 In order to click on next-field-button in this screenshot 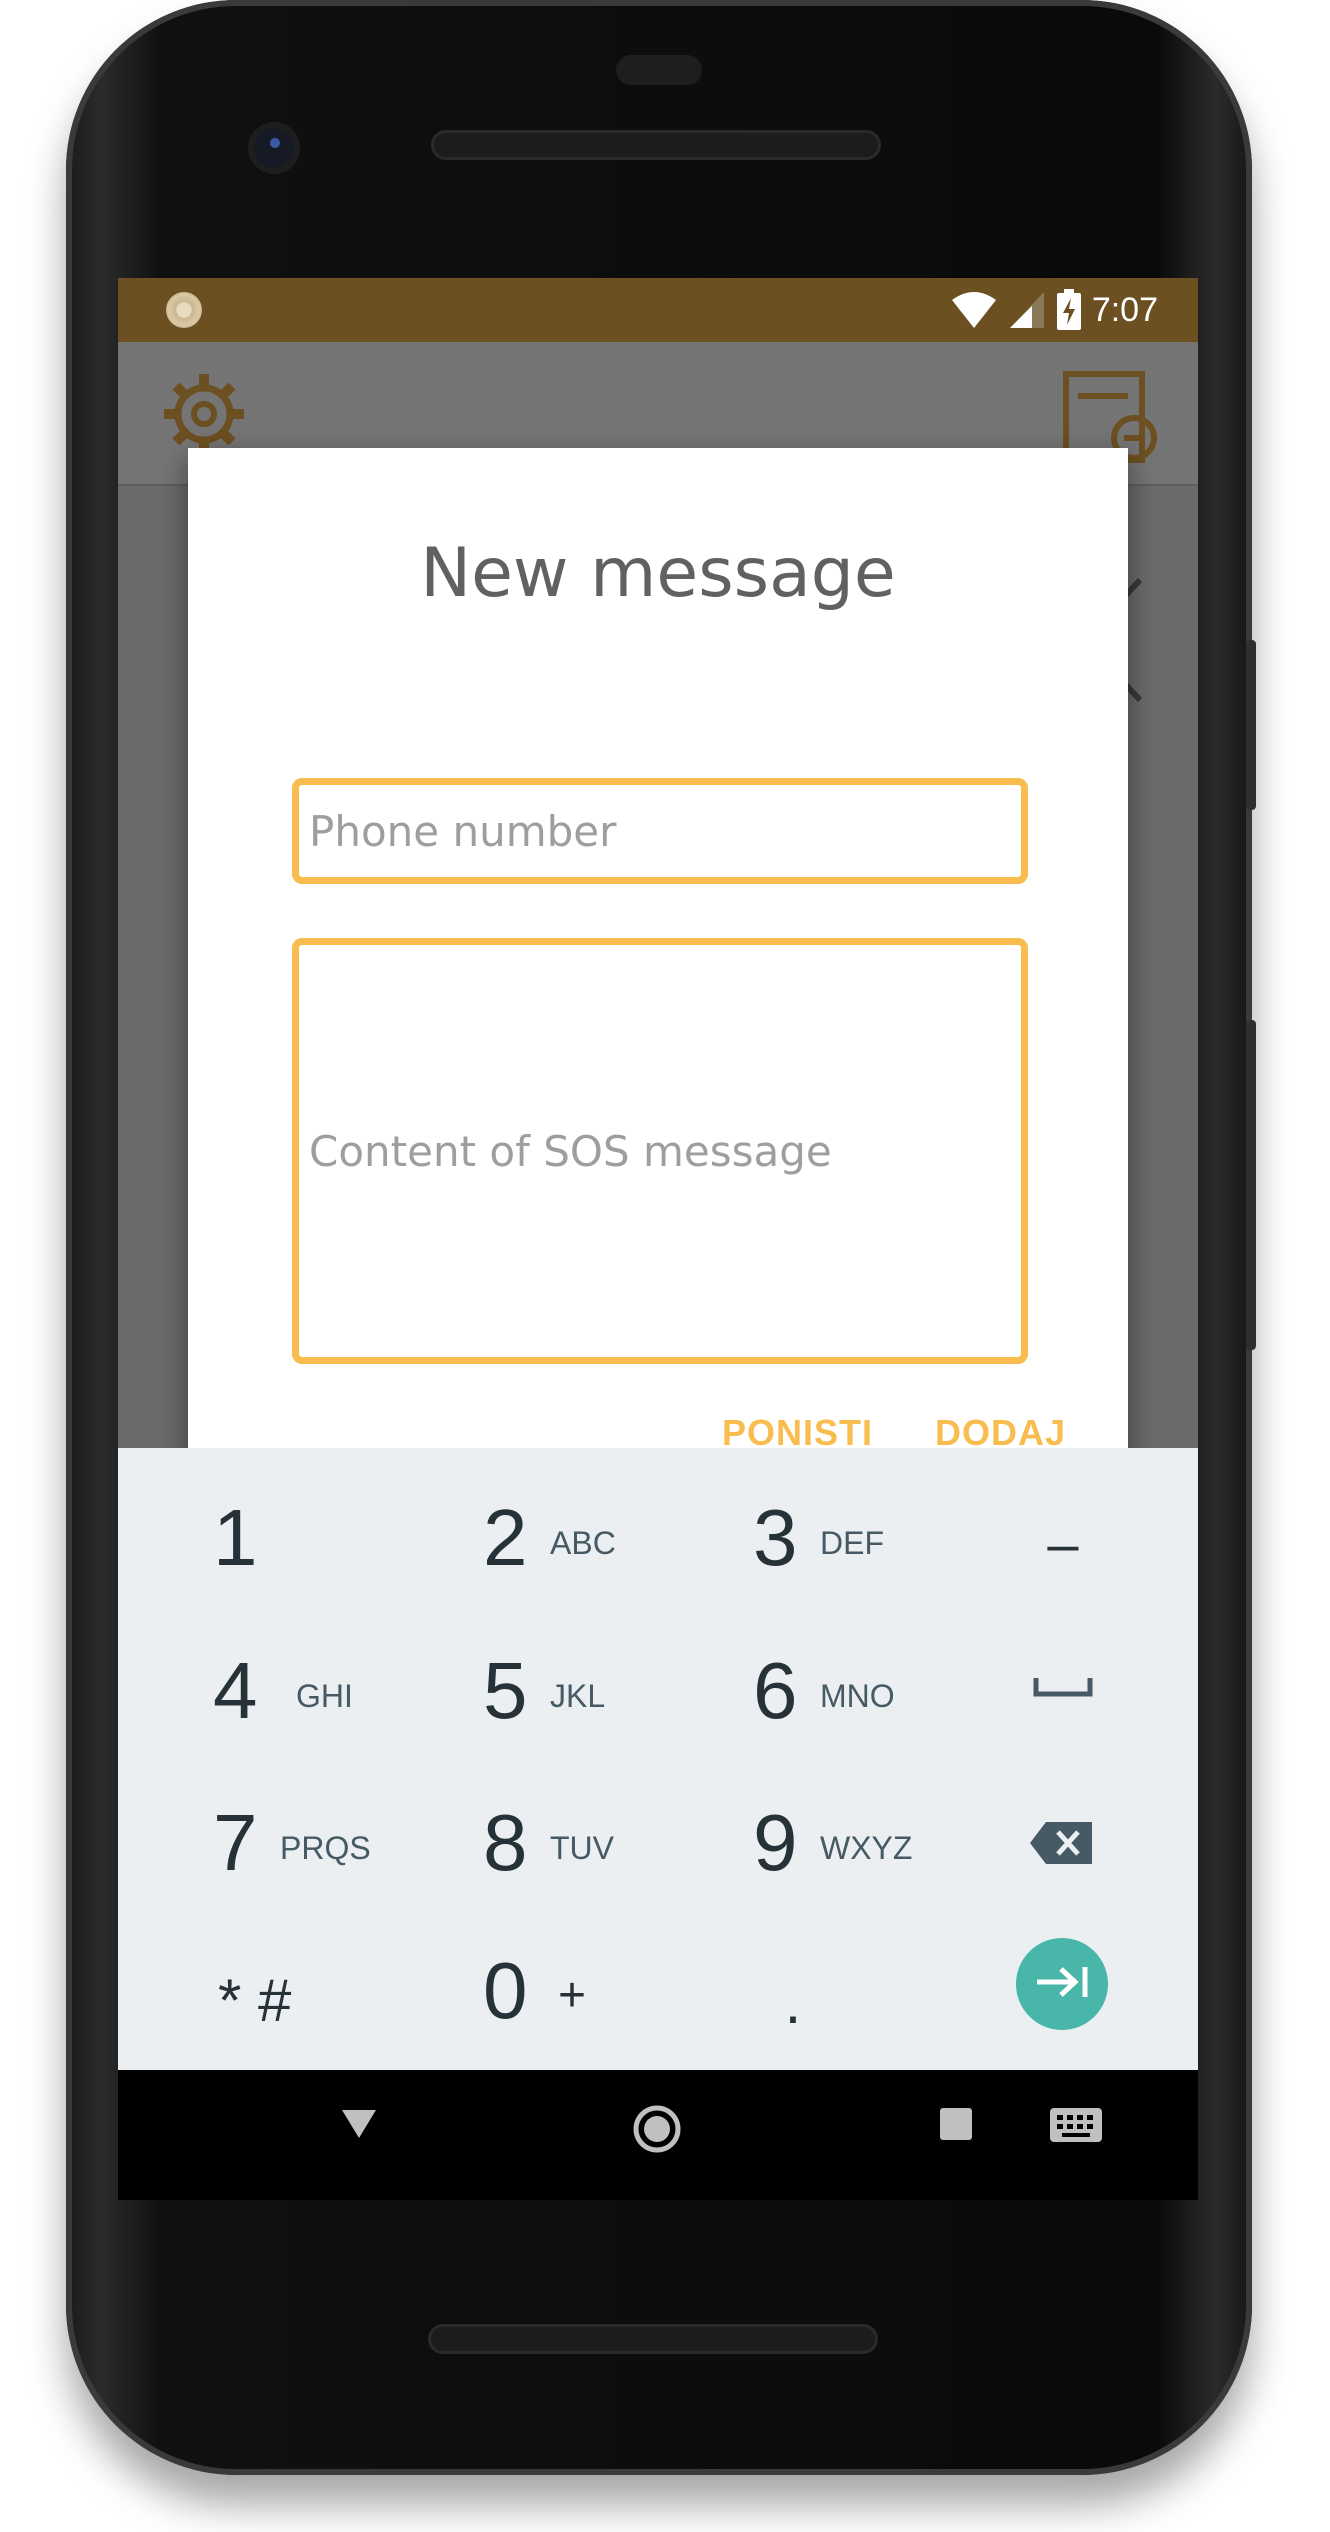, I will do `click(1062, 1984)`.